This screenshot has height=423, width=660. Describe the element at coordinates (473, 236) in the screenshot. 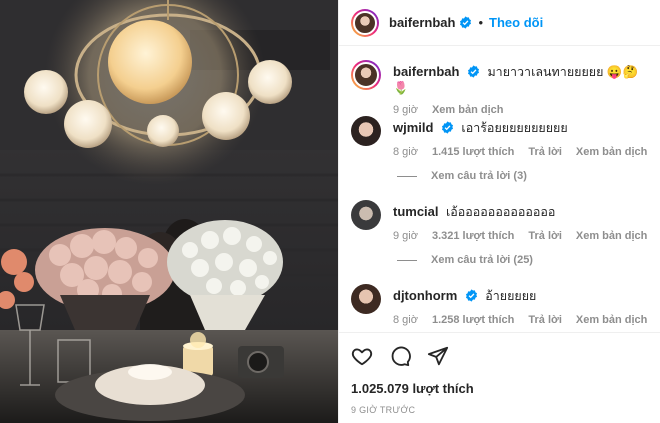

I see `comment-likes: 3.321 lượt thích` at that location.